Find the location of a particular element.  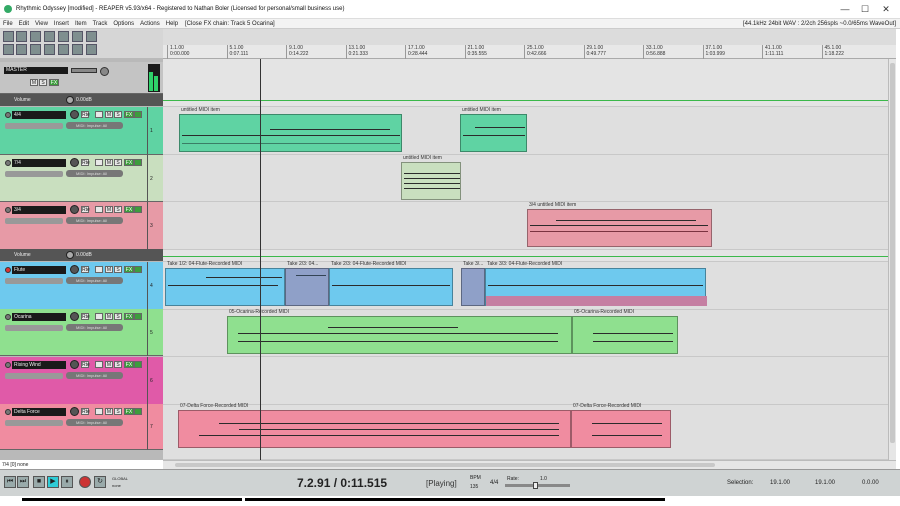

master-mute-button: M is located at coordinates (34, 82).